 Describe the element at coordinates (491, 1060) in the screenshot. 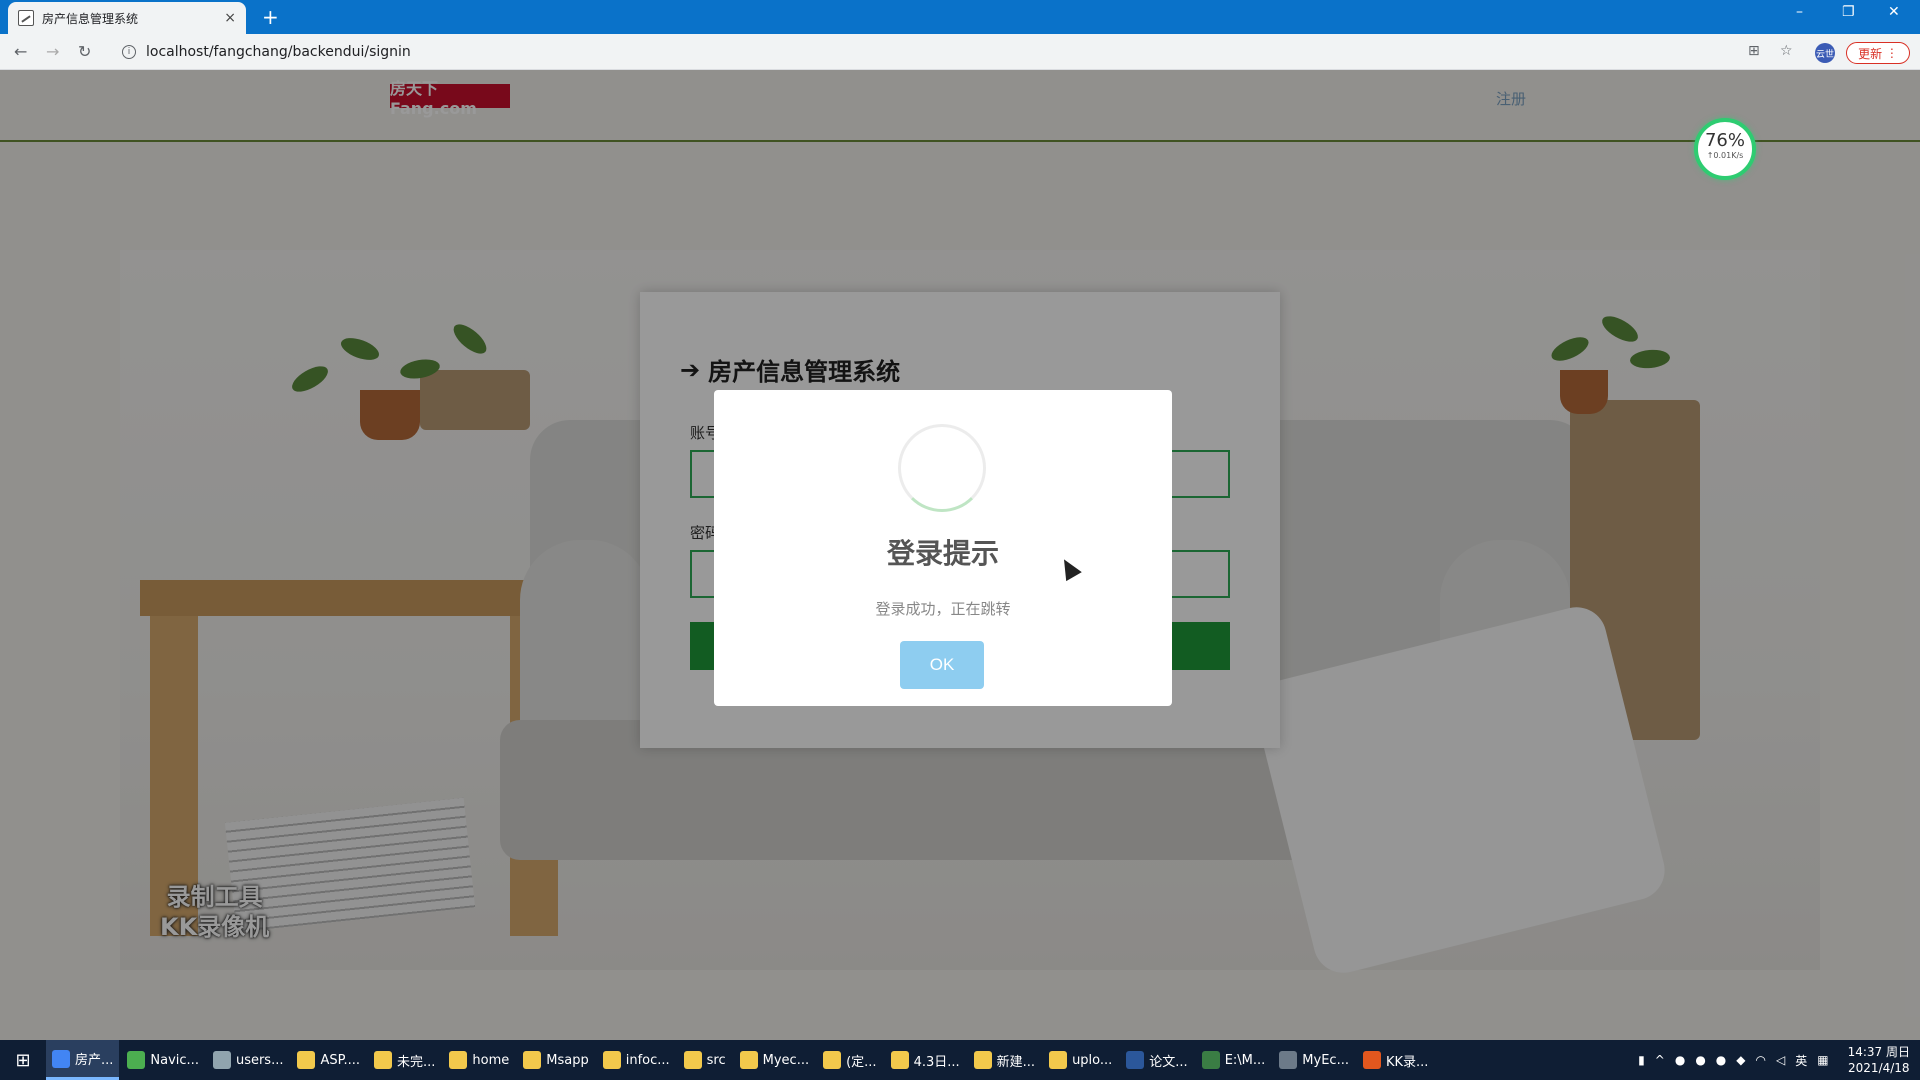

I see `taskbar-item-label: home` at that location.